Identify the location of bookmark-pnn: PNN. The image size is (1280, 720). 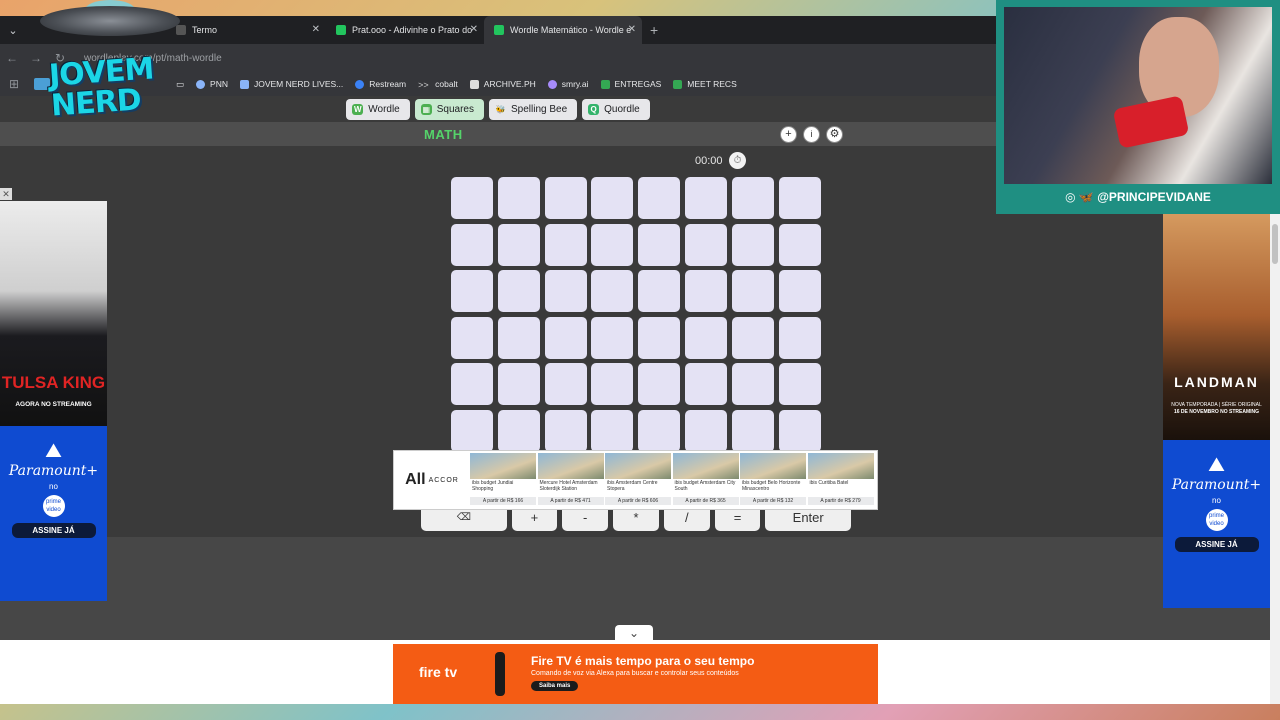
(212, 84).